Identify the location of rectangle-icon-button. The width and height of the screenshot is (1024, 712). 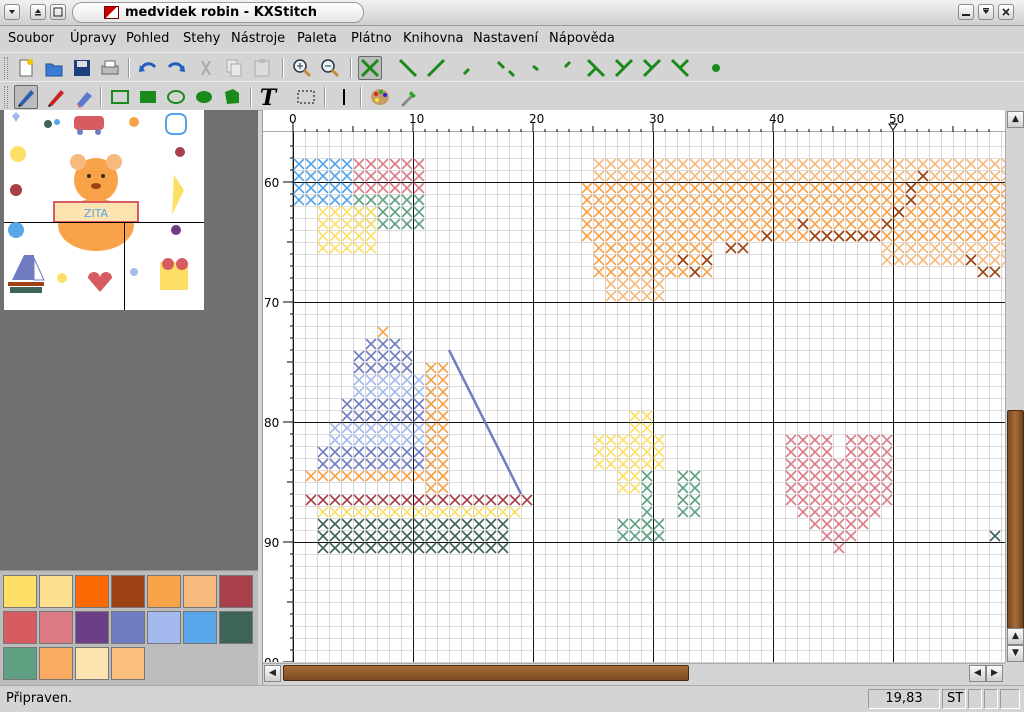
(120, 97).